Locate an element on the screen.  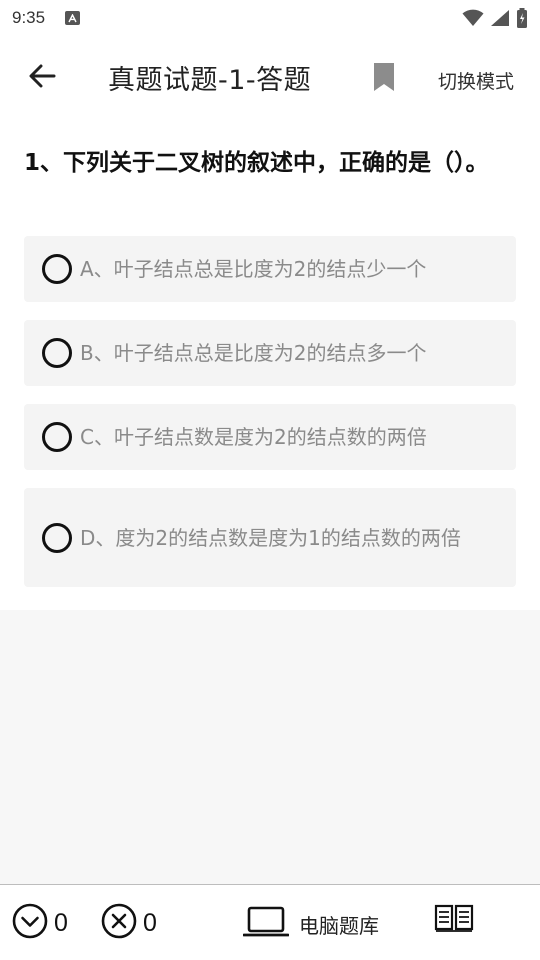
signal-icon is located at coordinates (500, 18).